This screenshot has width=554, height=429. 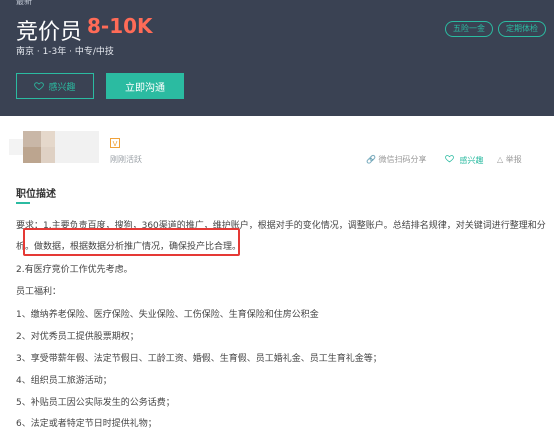 What do you see at coordinates (77, 337) in the screenshot?
I see `desc-line: 2、对优秀员工提供股票期权；` at bounding box center [77, 337].